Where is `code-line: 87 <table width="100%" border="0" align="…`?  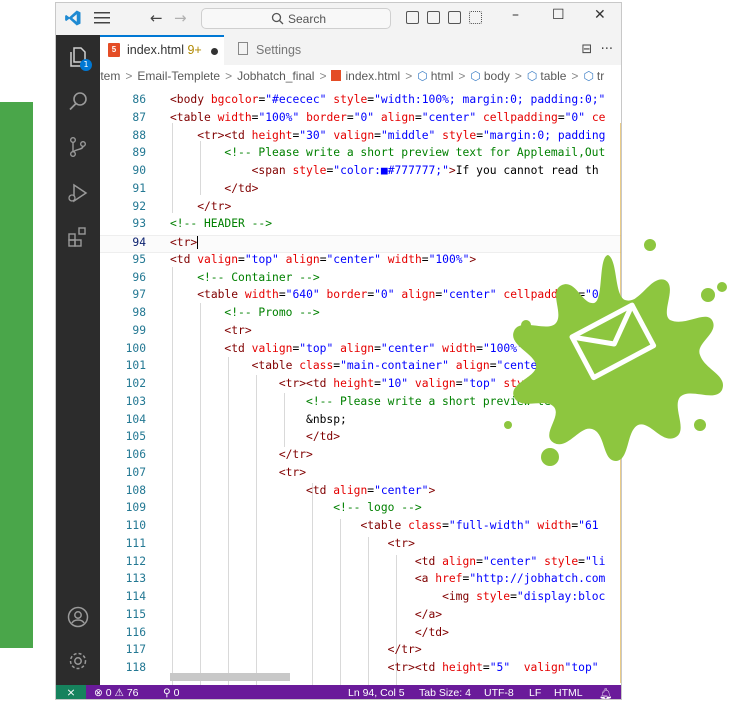 code-line: 87 <table width="100%" border="0" align="… is located at coordinates (360, 120).